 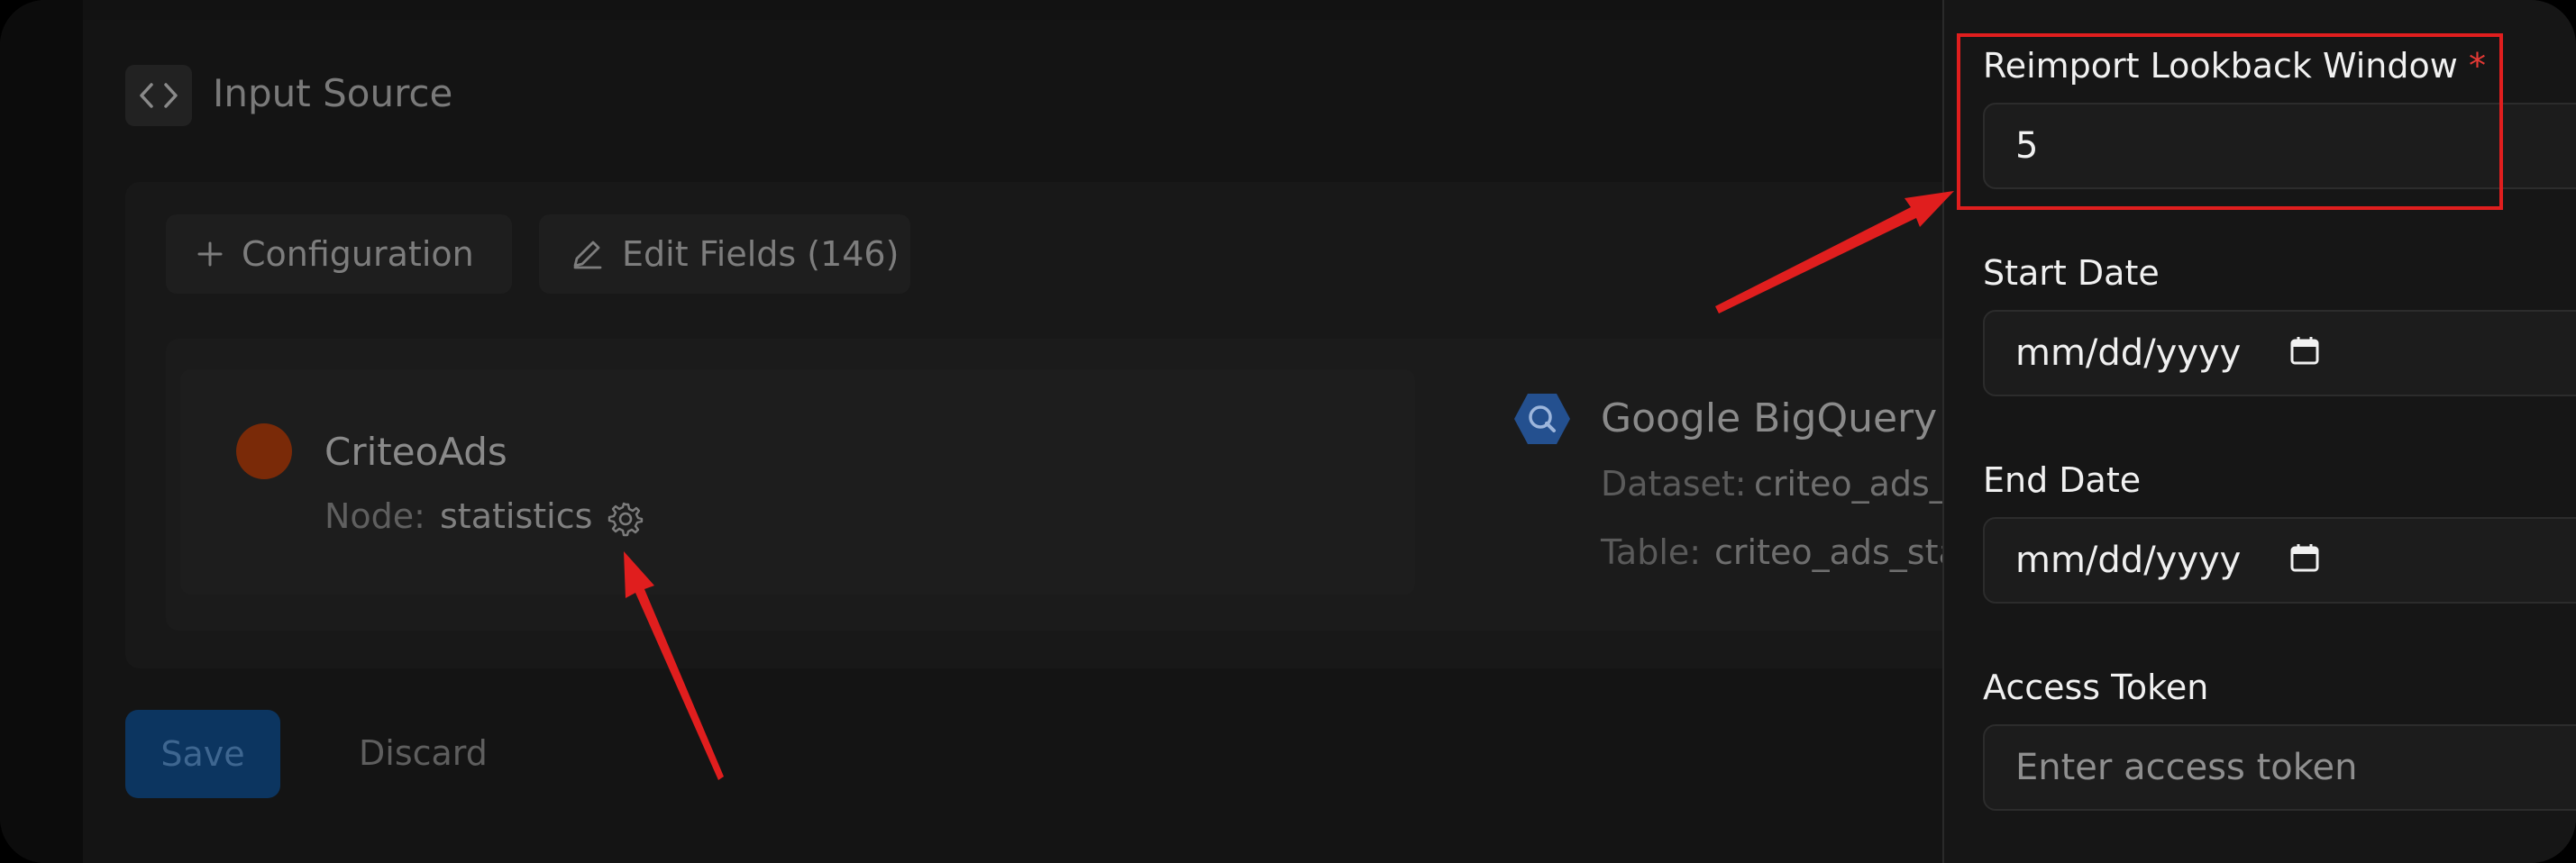 What do you see at coordinates (674, 665) in the screenshot?
I see `annotation-arrow-to-gear` at bounding box center [674, 665].